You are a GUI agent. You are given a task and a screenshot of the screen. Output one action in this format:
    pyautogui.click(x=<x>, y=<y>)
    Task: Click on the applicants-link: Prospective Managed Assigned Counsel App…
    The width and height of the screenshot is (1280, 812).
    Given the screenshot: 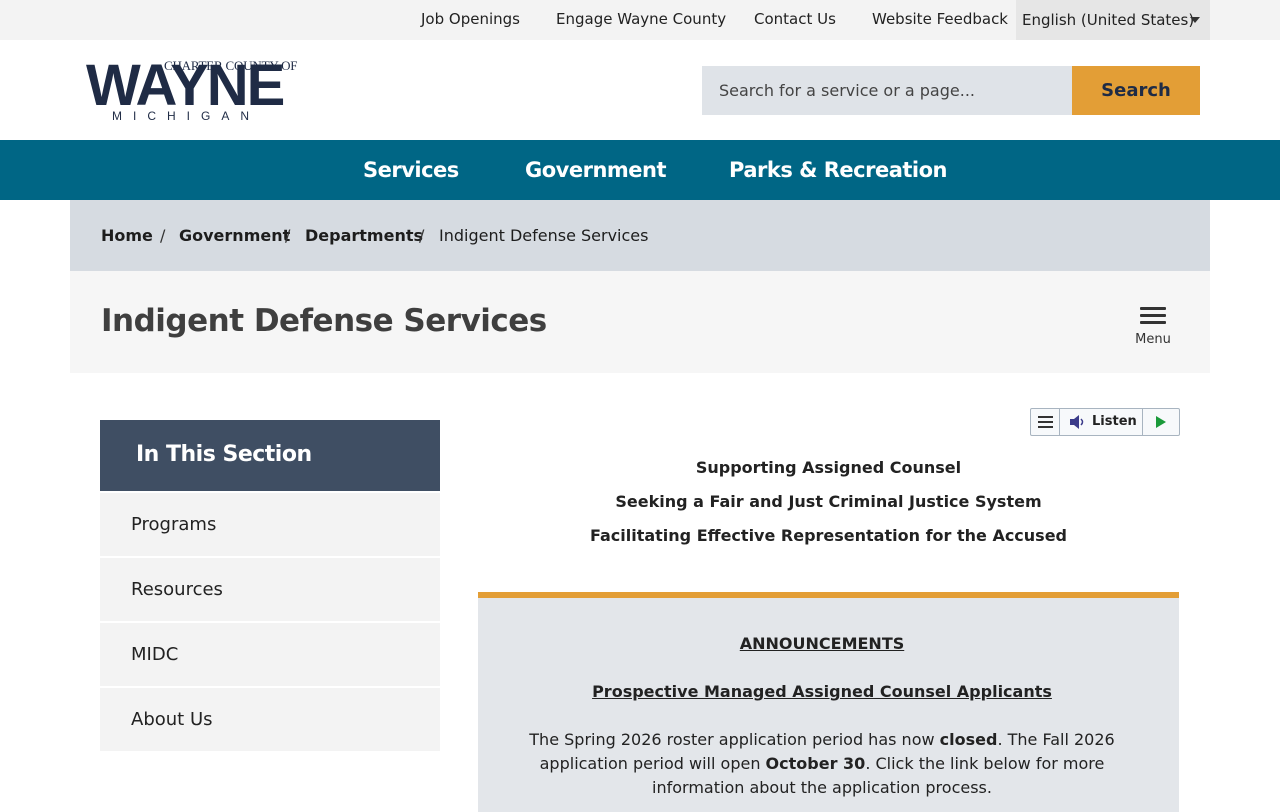 What is the action you would take?
    pyautogui.click(x=822, y=691)
    